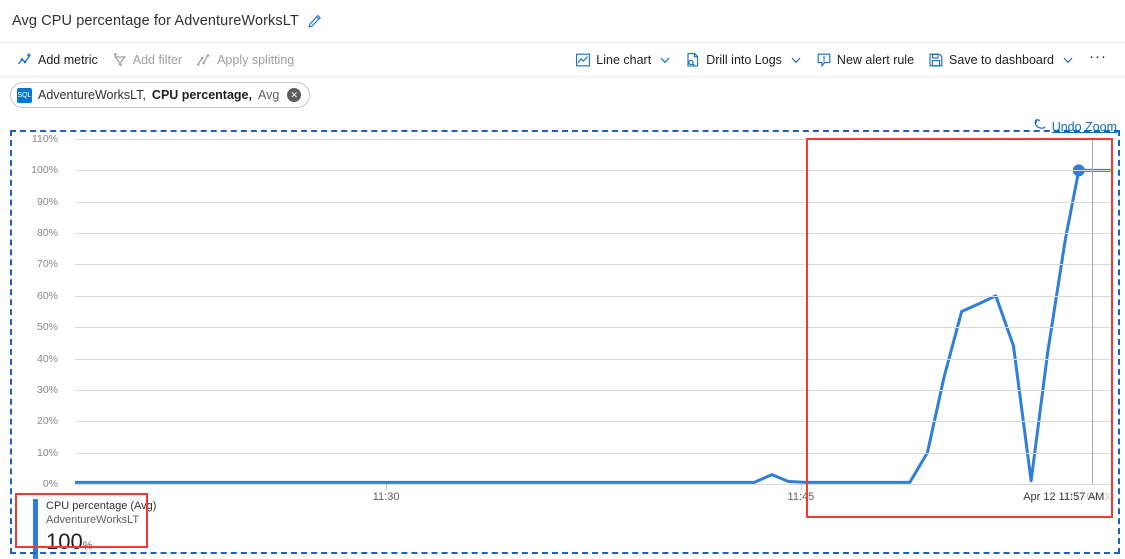 This screenshot has width=1125, height=559. What do you see at coordinates (120, 60) in the screenshot?
I see `add-filter-icon` at bounding box center [120, 60].